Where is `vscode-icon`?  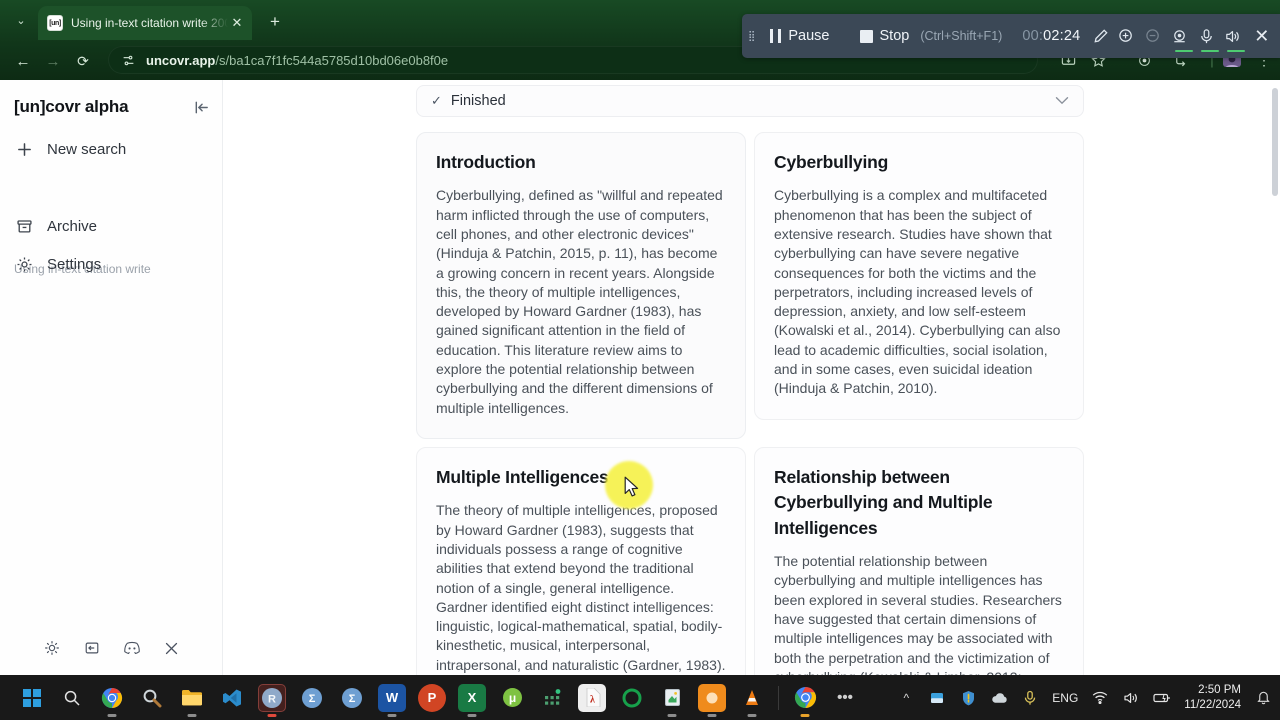 vscode-icon is located at coordinates (232, 698).